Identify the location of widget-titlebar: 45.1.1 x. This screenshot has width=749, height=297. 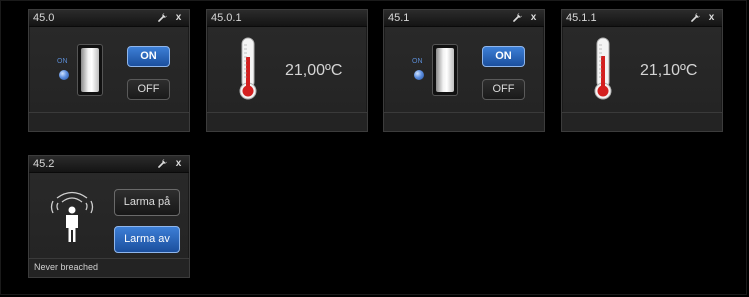
(642, 18).